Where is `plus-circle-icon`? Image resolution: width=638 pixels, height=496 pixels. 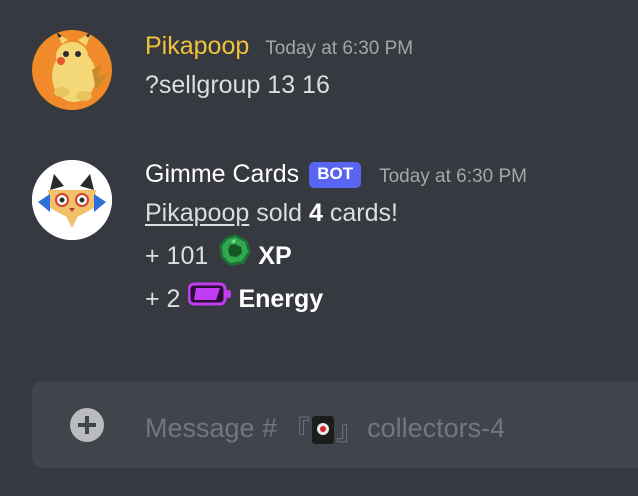 plus-circle-icon is located at coordinates (87, 425).